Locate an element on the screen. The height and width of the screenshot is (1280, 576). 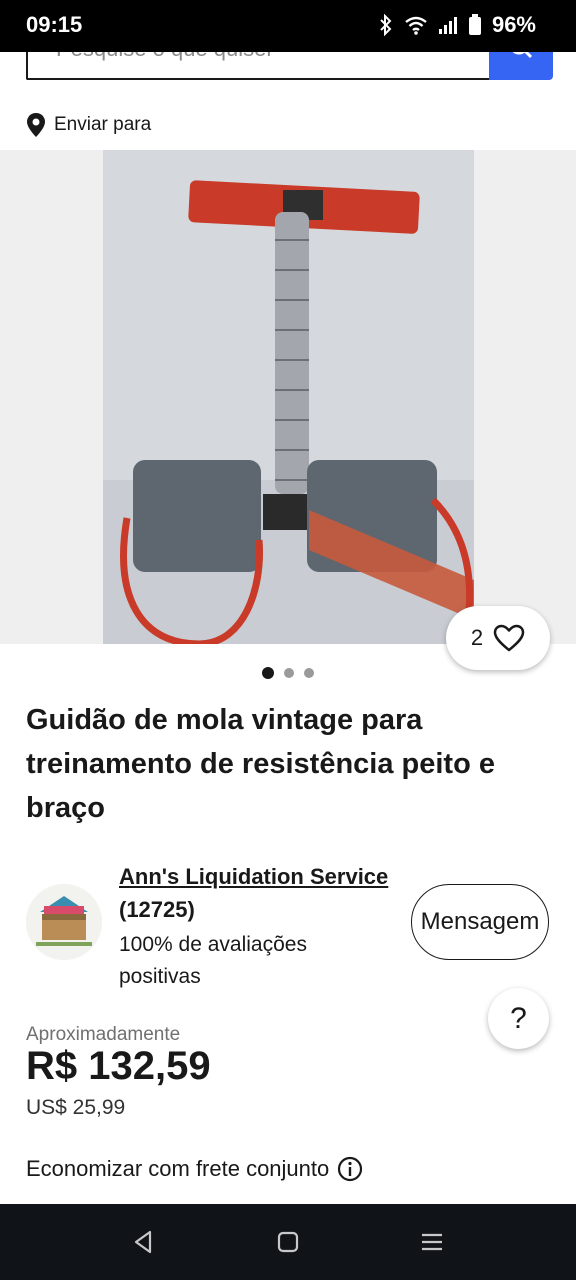
location-pin-icon is located at coordinates (36, 125).